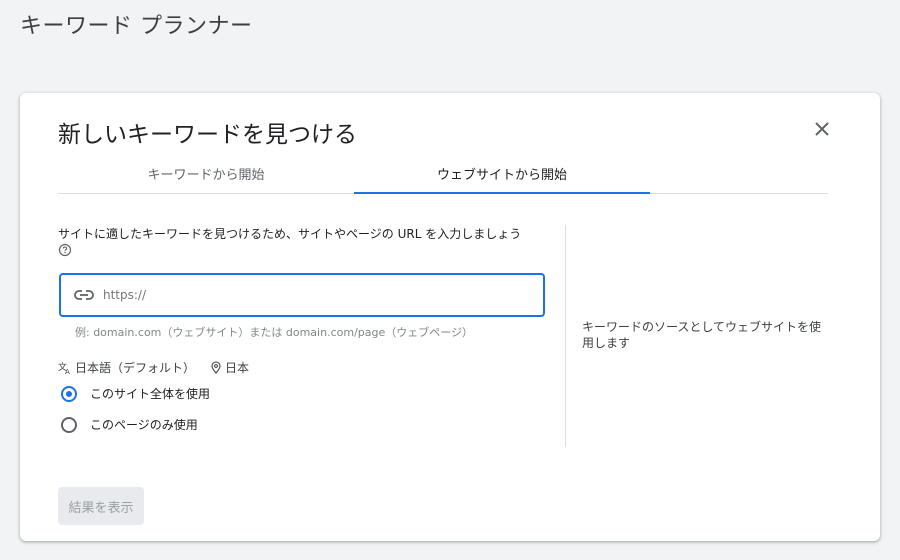  What do you see at coordinates (206, 173) in the screenshot?
I see `tab-start-with-keywords: キーワードから開始` at bounding box center [206, 173].